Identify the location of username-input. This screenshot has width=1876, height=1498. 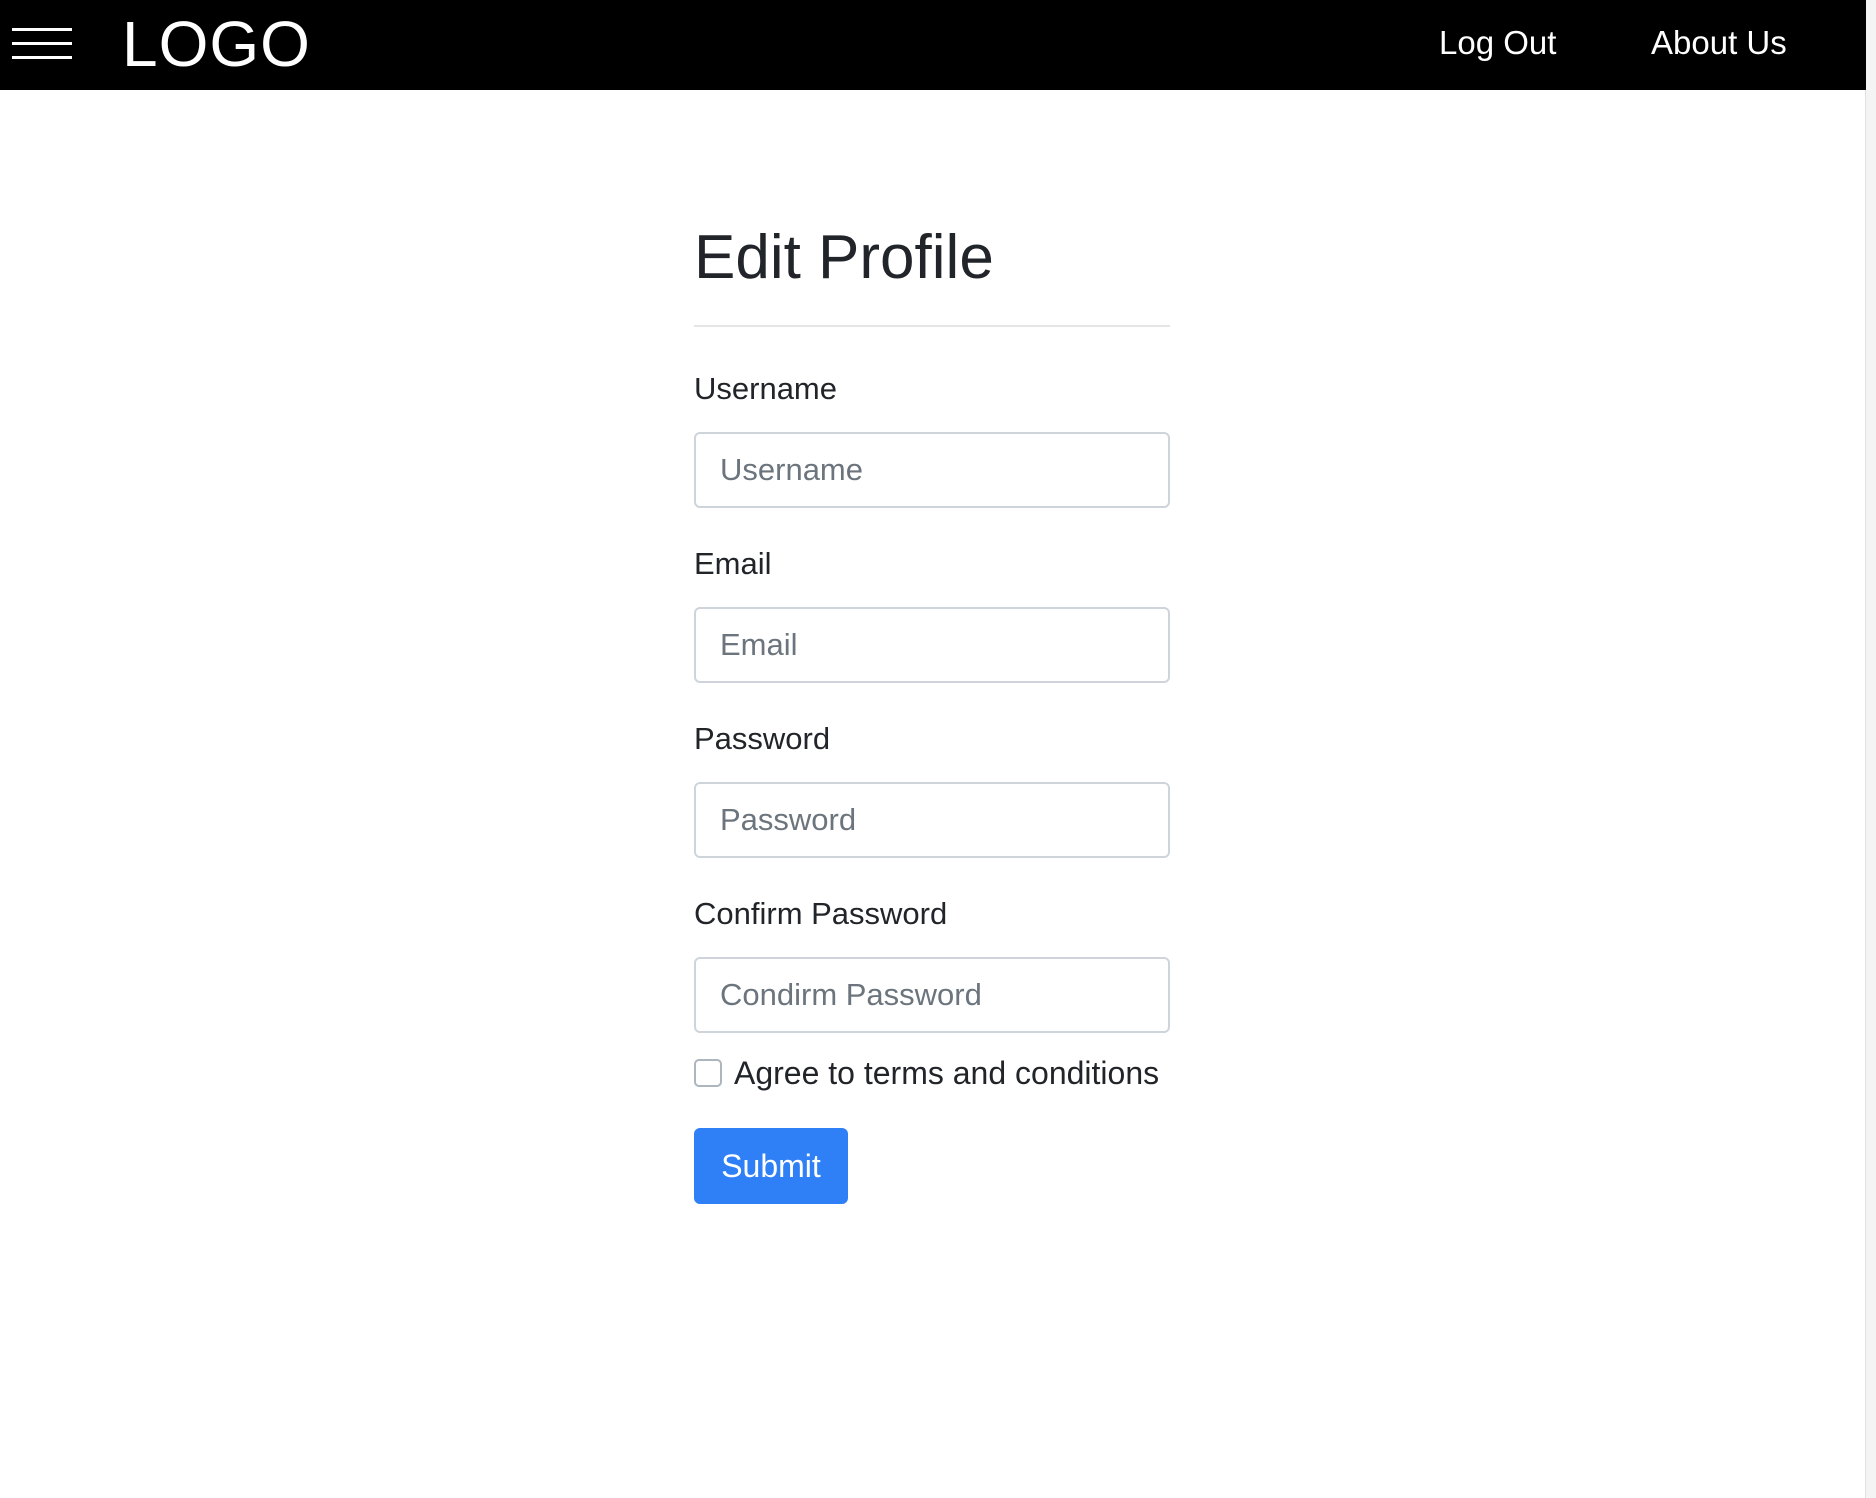
(932, 470).